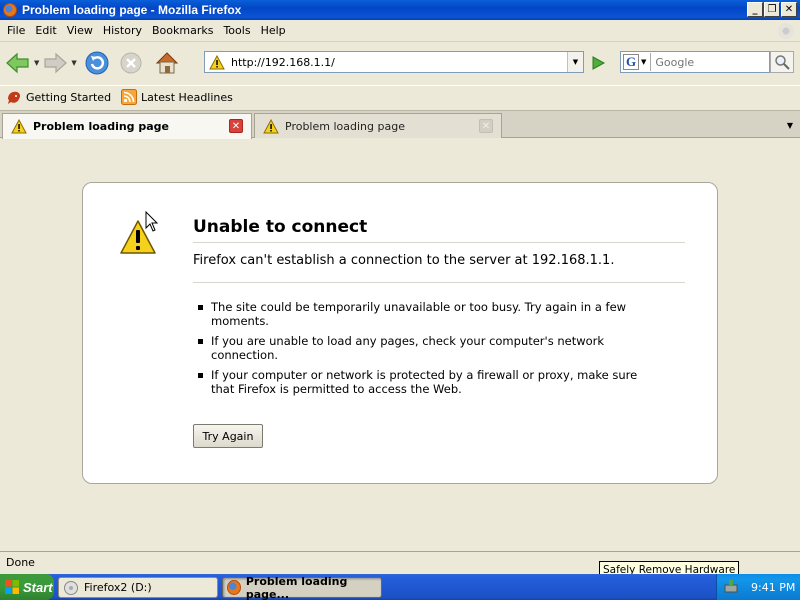 This screenshot has height=600, width=800. I want to click on back-history-dropdown-icon: ▼, so click(36, 63).